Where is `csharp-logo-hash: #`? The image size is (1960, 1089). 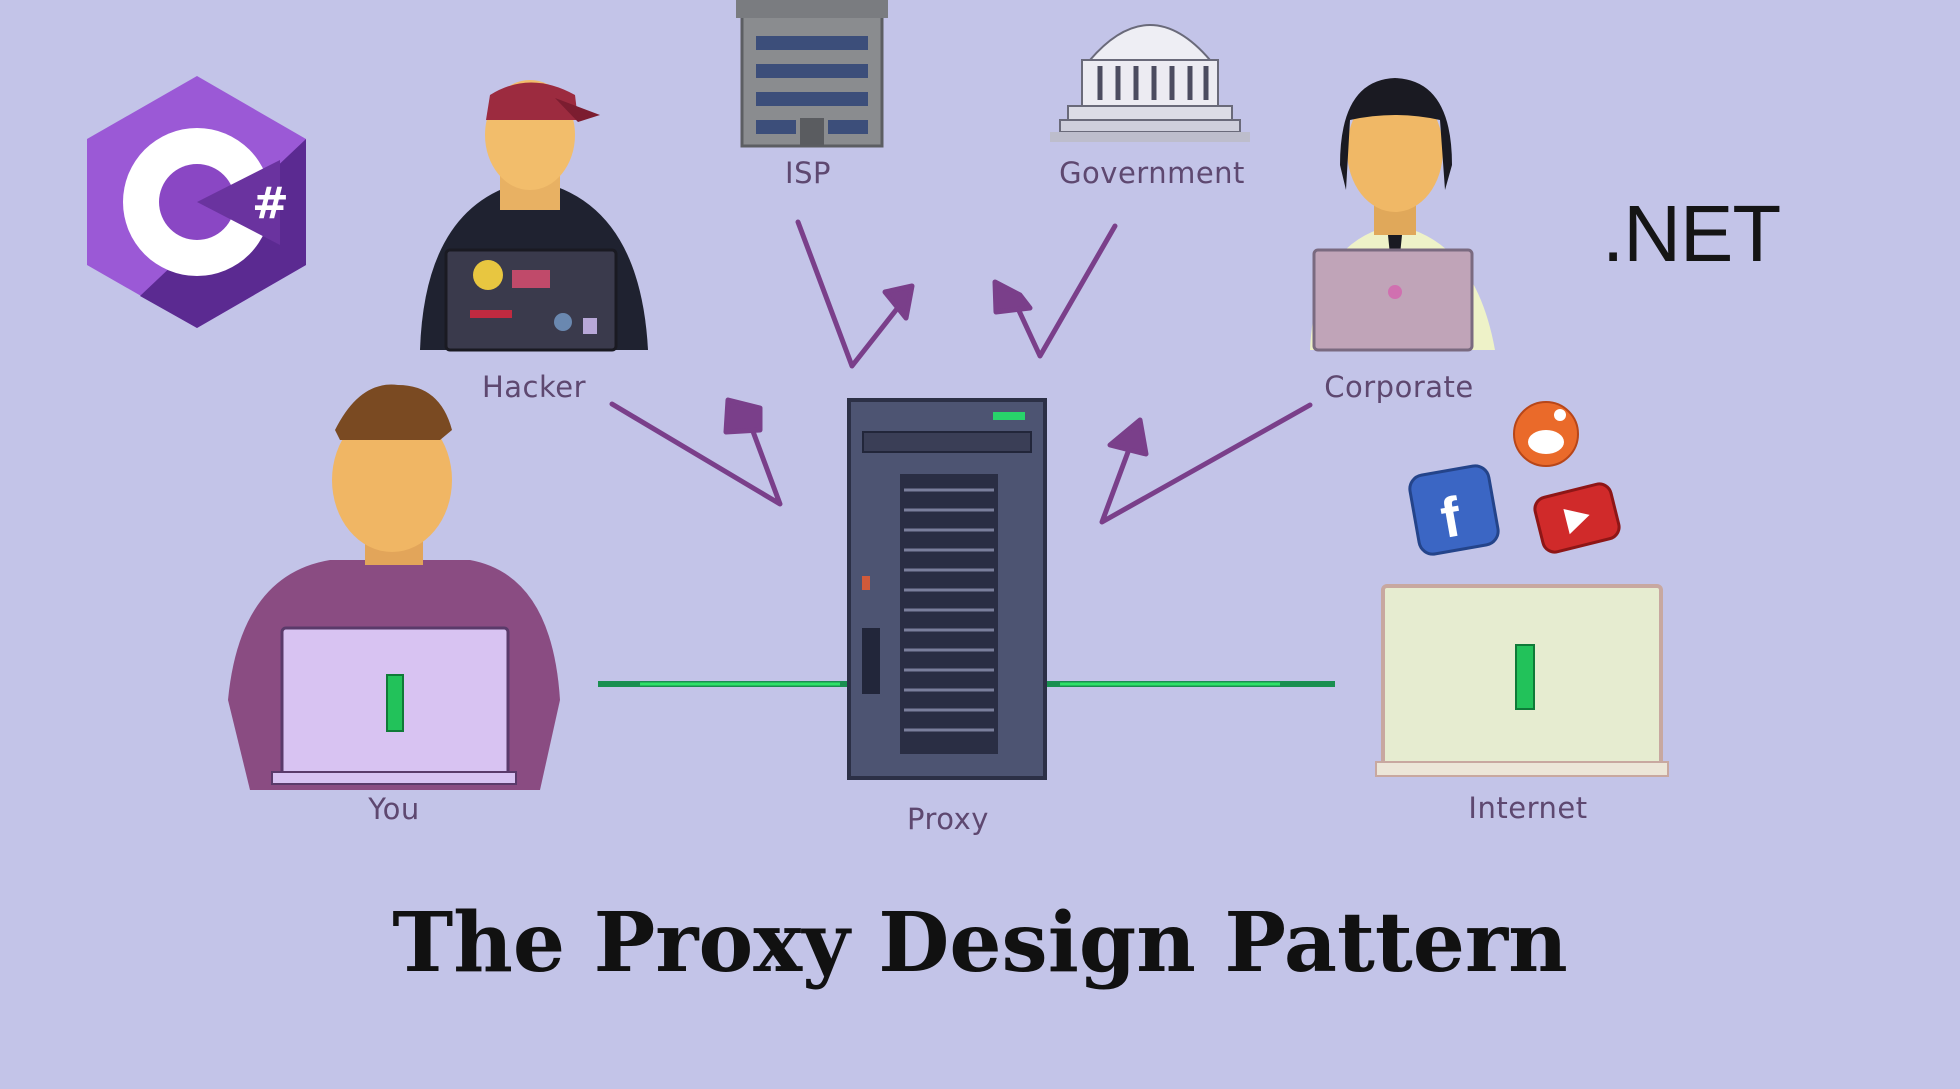 csharp-logo-hash: # is located at coordinates (270, 203).